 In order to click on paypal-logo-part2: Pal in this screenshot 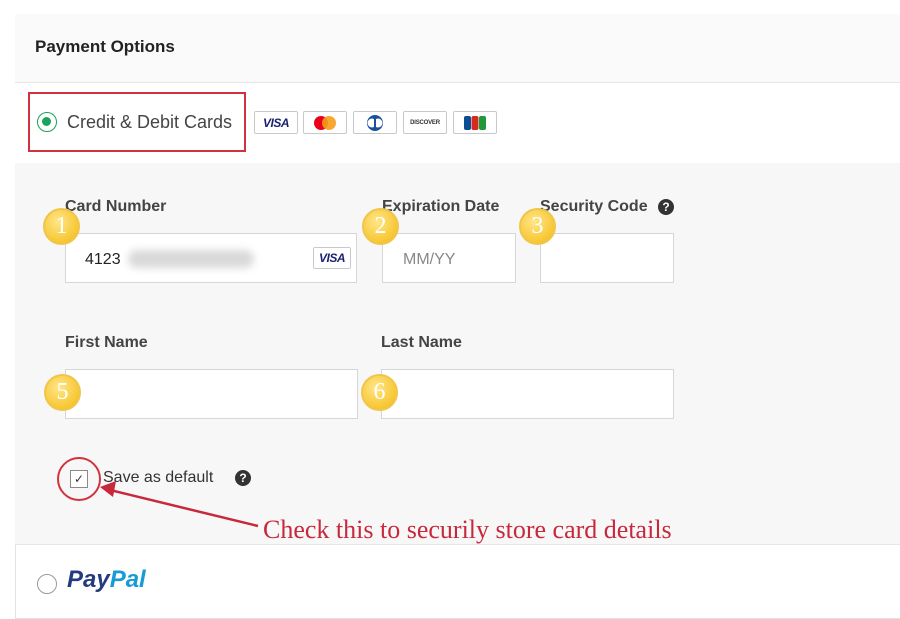, I will do `click(127, 579)`.